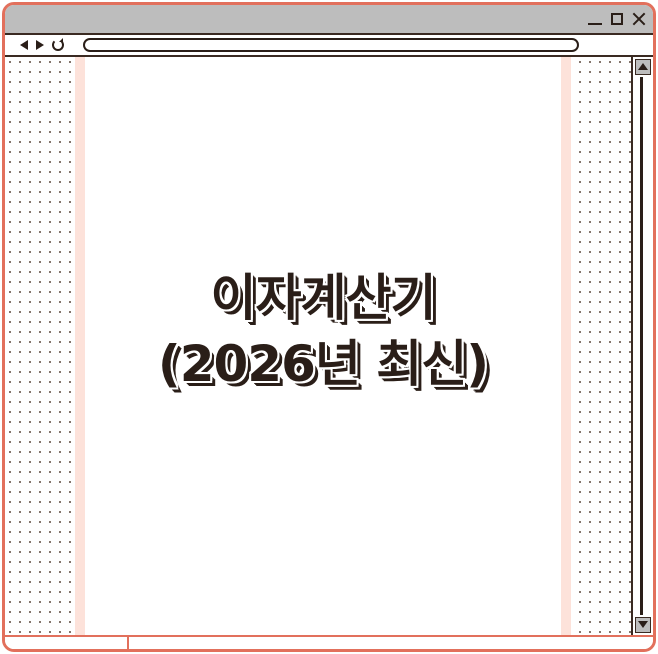 Image resolution: width=658 pixels, height=654 pixels. What do you see at coordinates (639, 19) in the screenshot?
I see `close-icon` at bounding box center [639, 19].